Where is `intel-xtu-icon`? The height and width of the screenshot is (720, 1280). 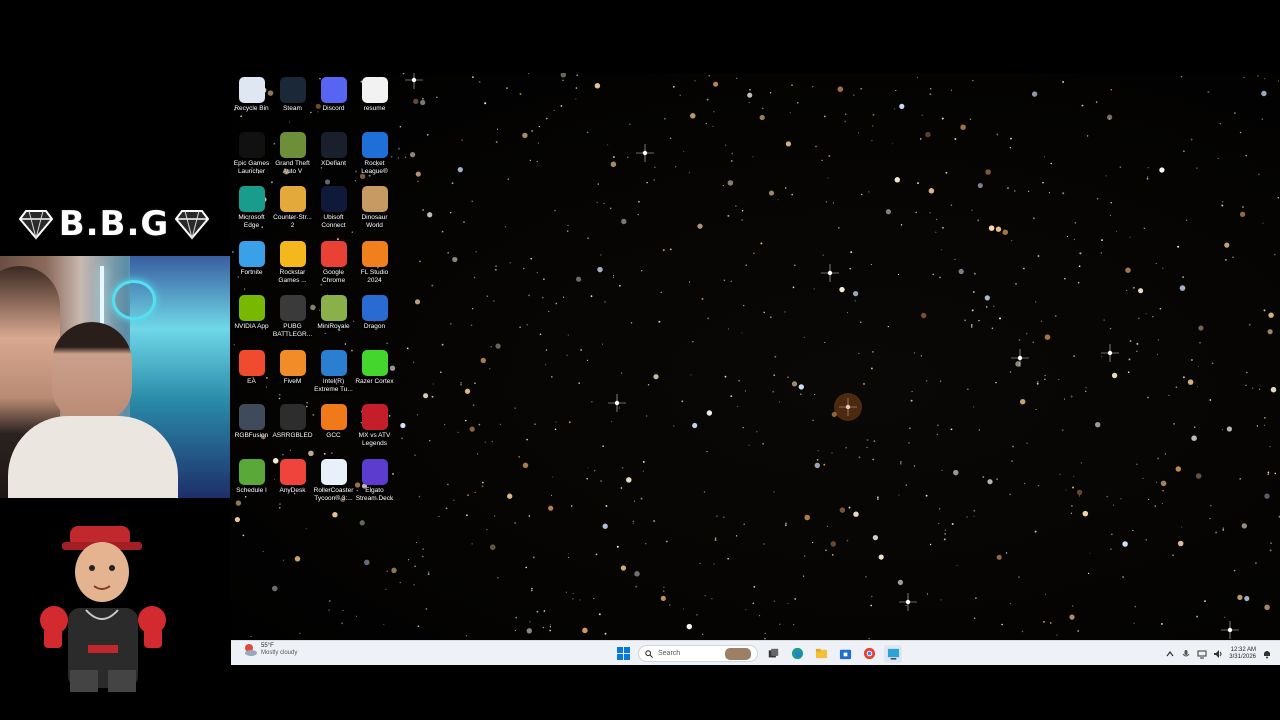
intel-xtu-icon is located at coordinates (333, 362).